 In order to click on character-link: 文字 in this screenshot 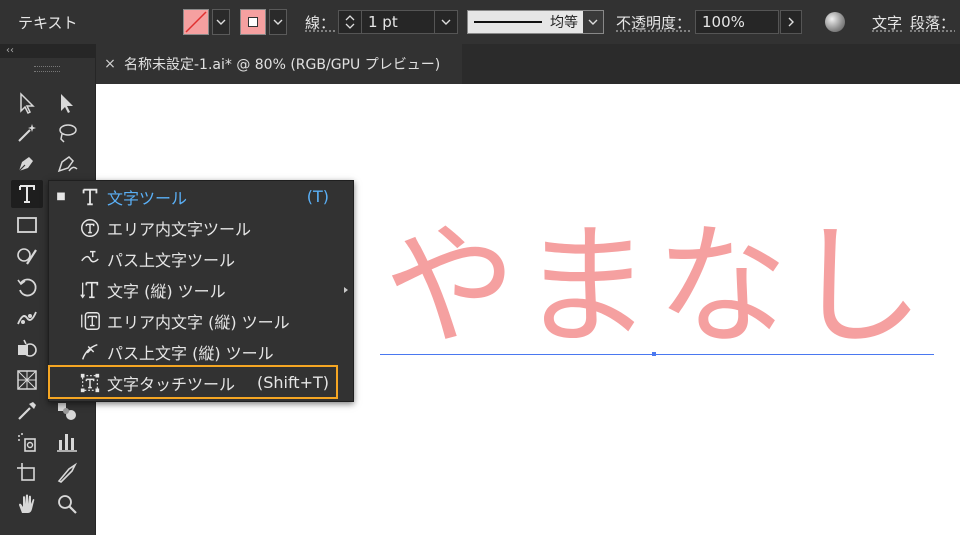, I will do `click(887, 22)`.